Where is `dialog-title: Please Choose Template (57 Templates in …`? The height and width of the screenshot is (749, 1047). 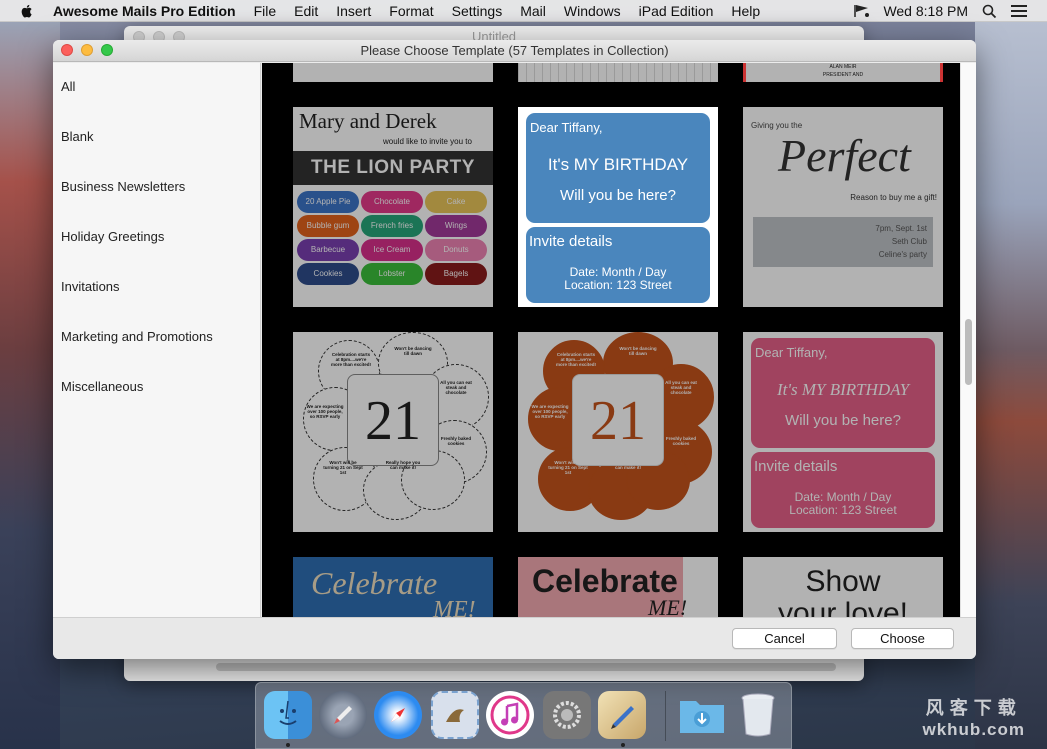
dialog-title: Please Choose Template (57 Templates in … is located at coordinates (514, 50).